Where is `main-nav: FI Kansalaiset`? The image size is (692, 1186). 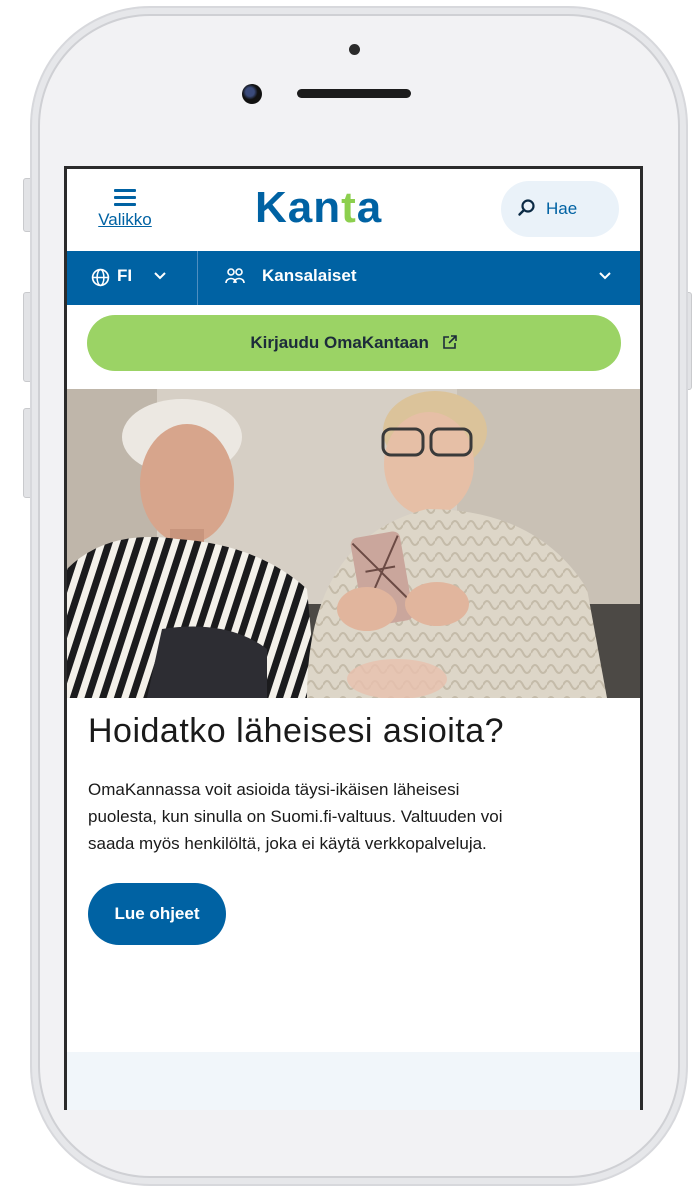
main-nav: FI Kansalaiset is located at coordinates (353, 278).